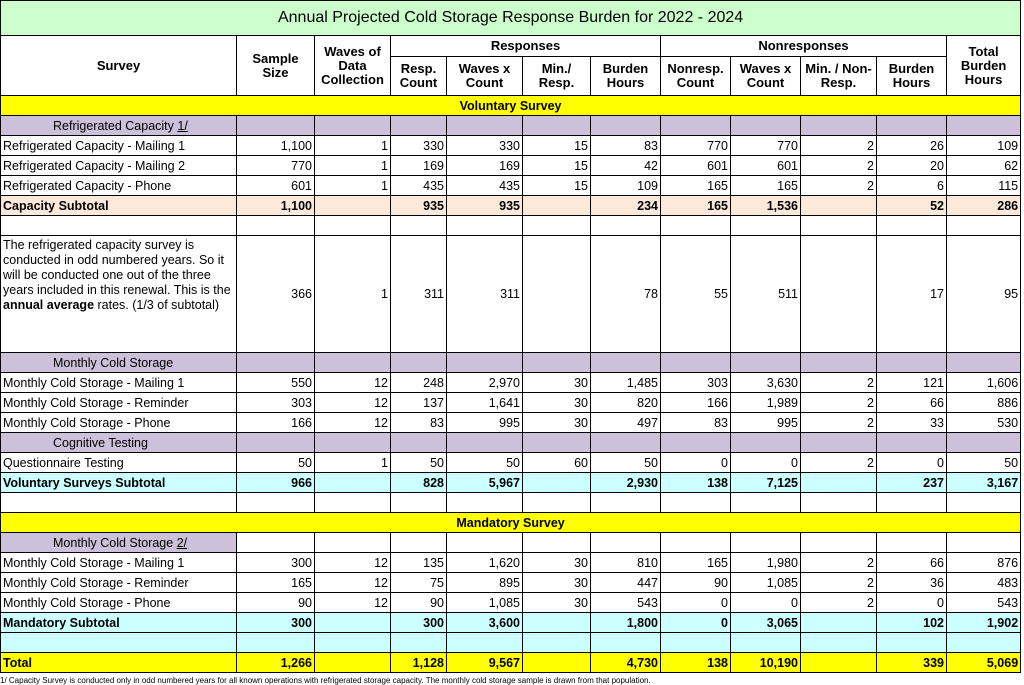 The height and width of the screenshot is (685, 1024). Describe the element at coordinates (418, 402) in the screenshot. I see `cell-resp: 137` at that location.